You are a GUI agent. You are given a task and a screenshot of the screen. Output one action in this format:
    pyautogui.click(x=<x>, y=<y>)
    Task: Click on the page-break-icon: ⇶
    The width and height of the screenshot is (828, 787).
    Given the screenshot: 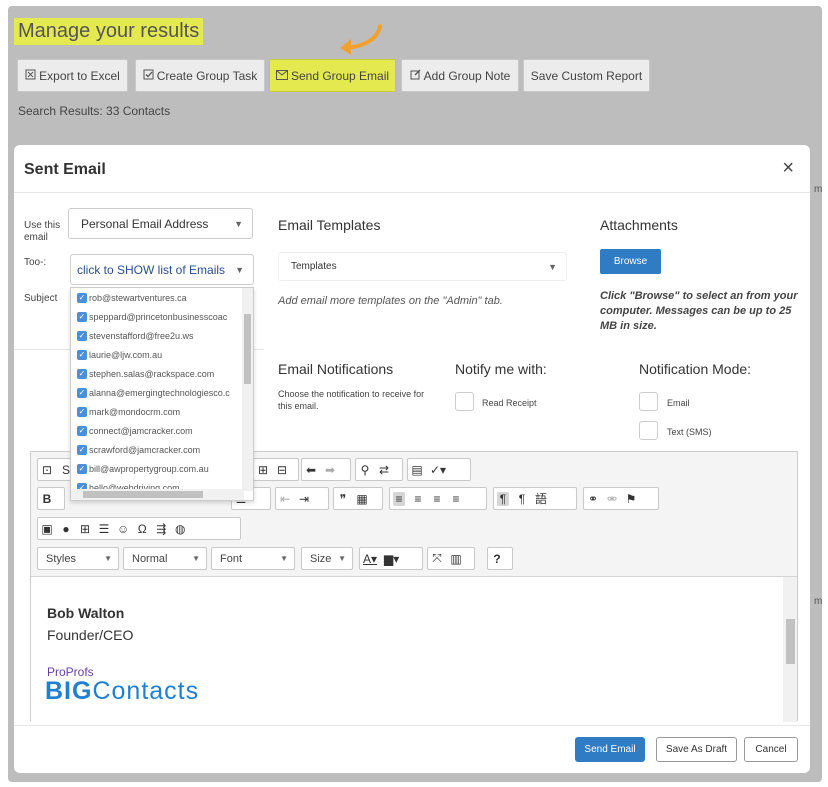 What is the action you would take?
    pyautogui.click(x=161, y=529)
    